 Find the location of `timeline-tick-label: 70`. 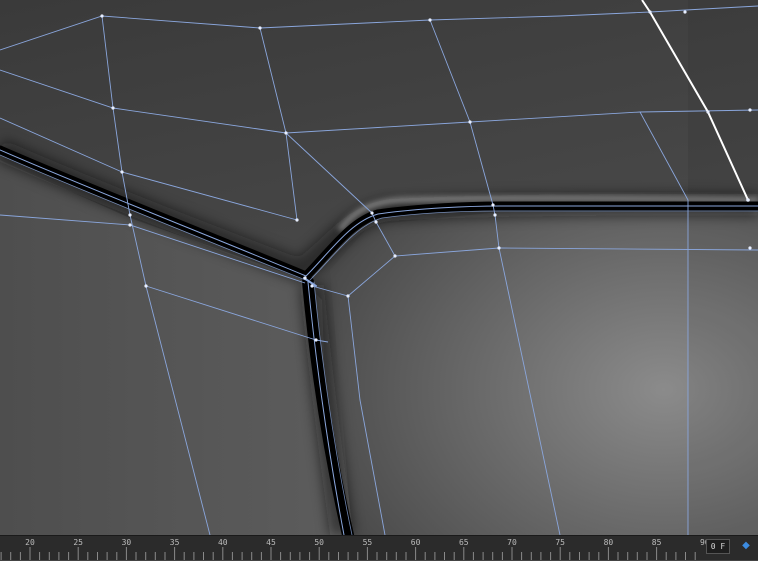

timeline-tick-label: 70 is located at coordinates (512, 542).